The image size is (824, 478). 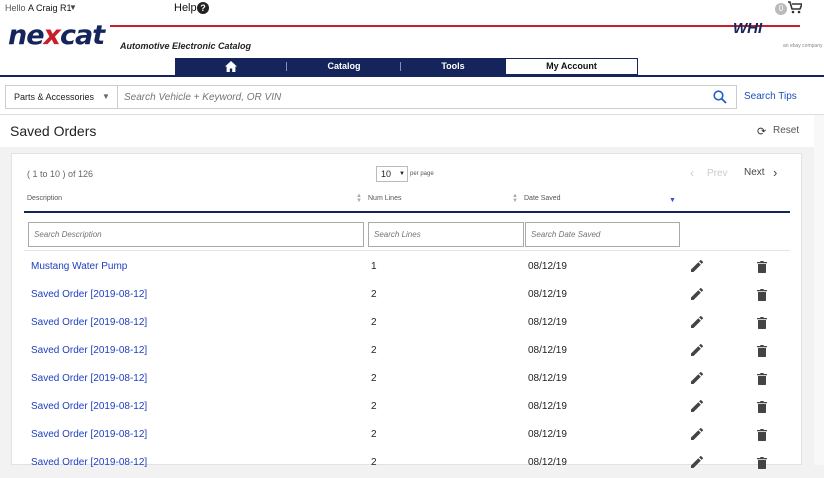 What do you see at coordinates (196, 234) in the screenshot?
I see `search-description-input` at bounding box center [196, 234].